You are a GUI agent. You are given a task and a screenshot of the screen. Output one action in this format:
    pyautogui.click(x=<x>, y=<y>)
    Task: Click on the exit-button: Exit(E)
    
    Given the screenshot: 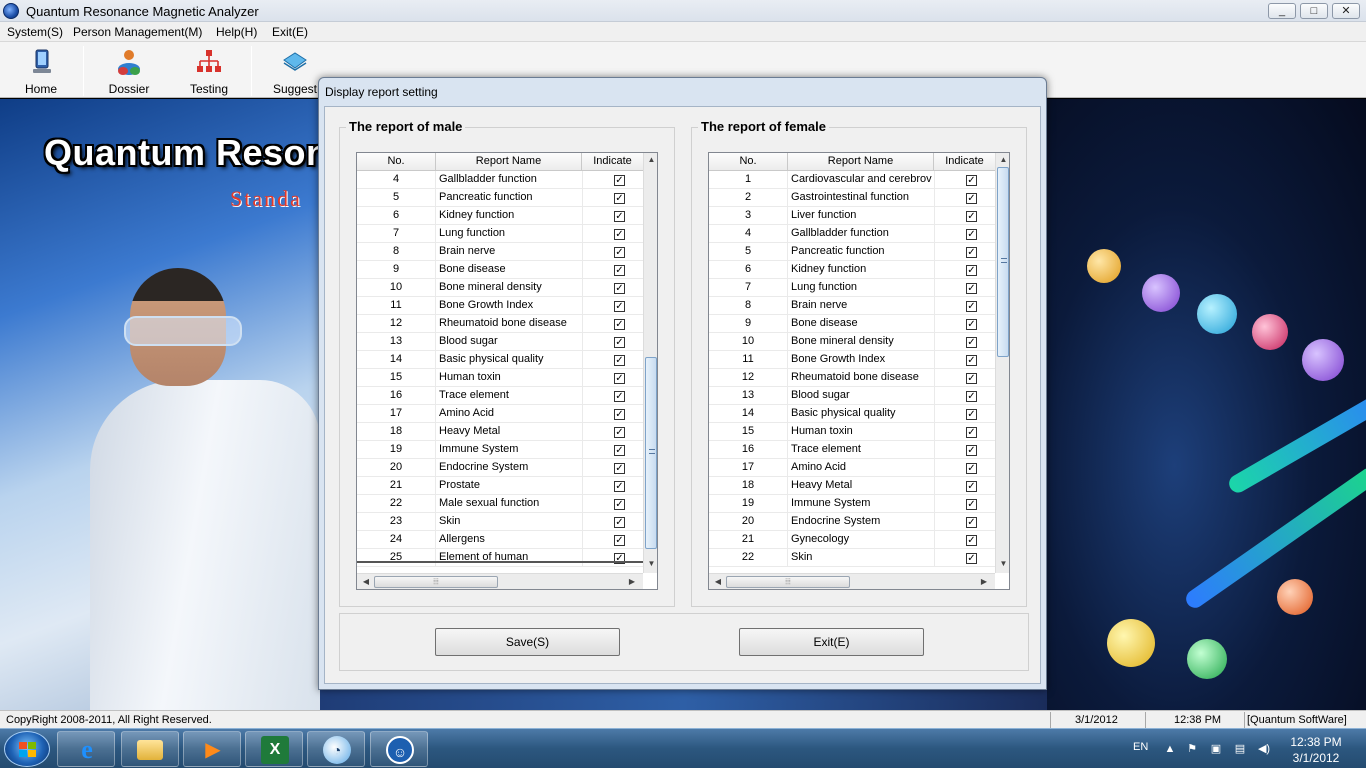 What is the action you would take?
    pyautogui.click(x=831, y=642)
    